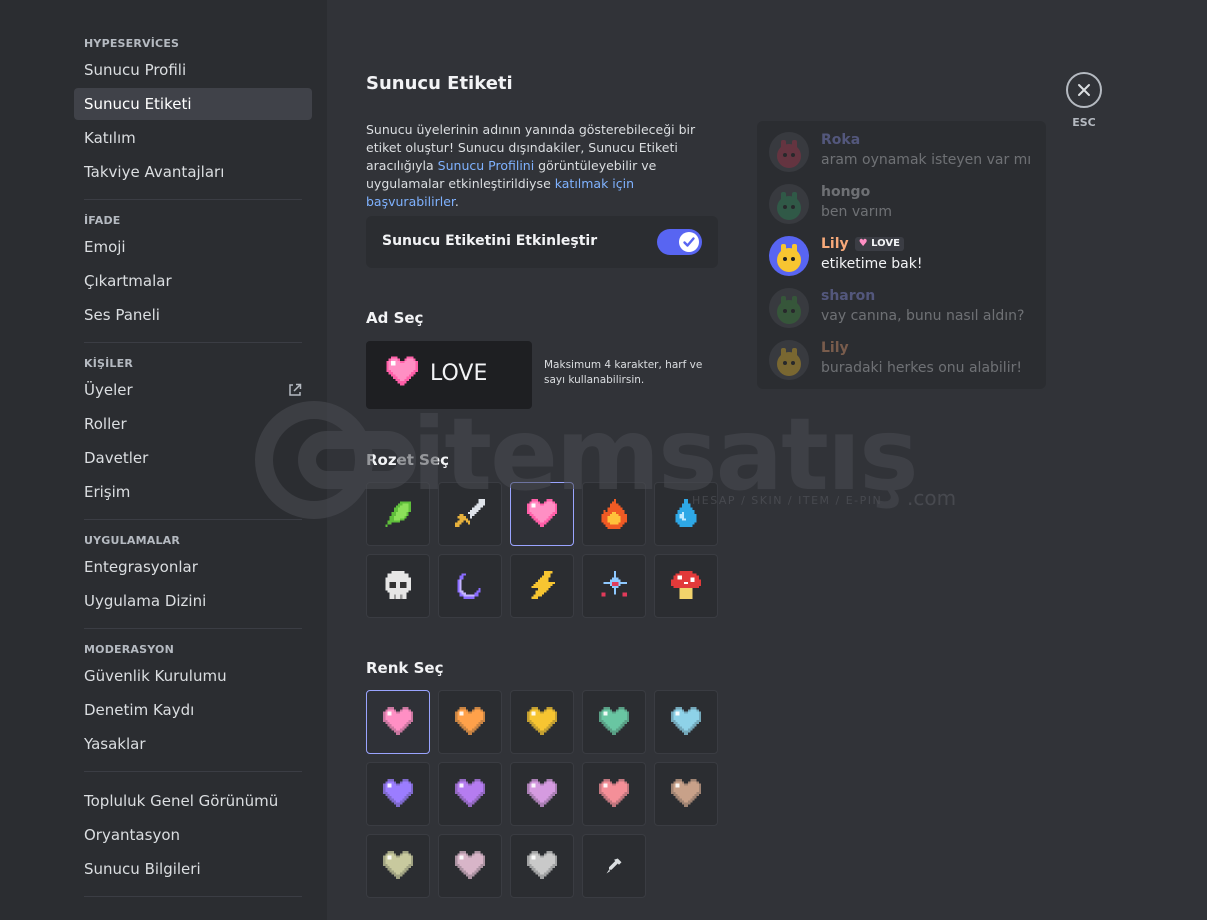 This screenshot has height=920, width=1207. Describe the element at coordinates (439, 83) in the screenshot. I see `page-title: Sunucu Etiketi` at that location.